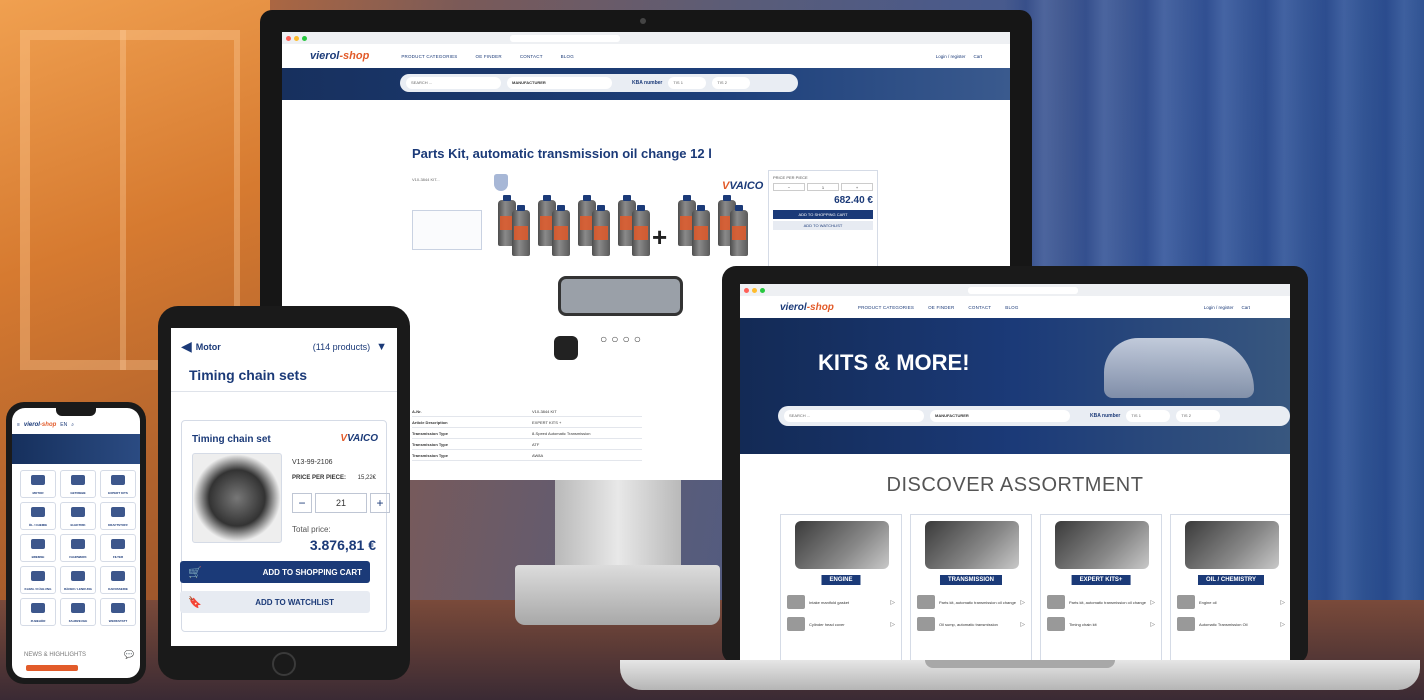 Image resolution: width=1424 pixels, height=700 pixels. Describe the element at coordinates (341, 503) in the screenshot. I see `qty-input: 21` at that location.